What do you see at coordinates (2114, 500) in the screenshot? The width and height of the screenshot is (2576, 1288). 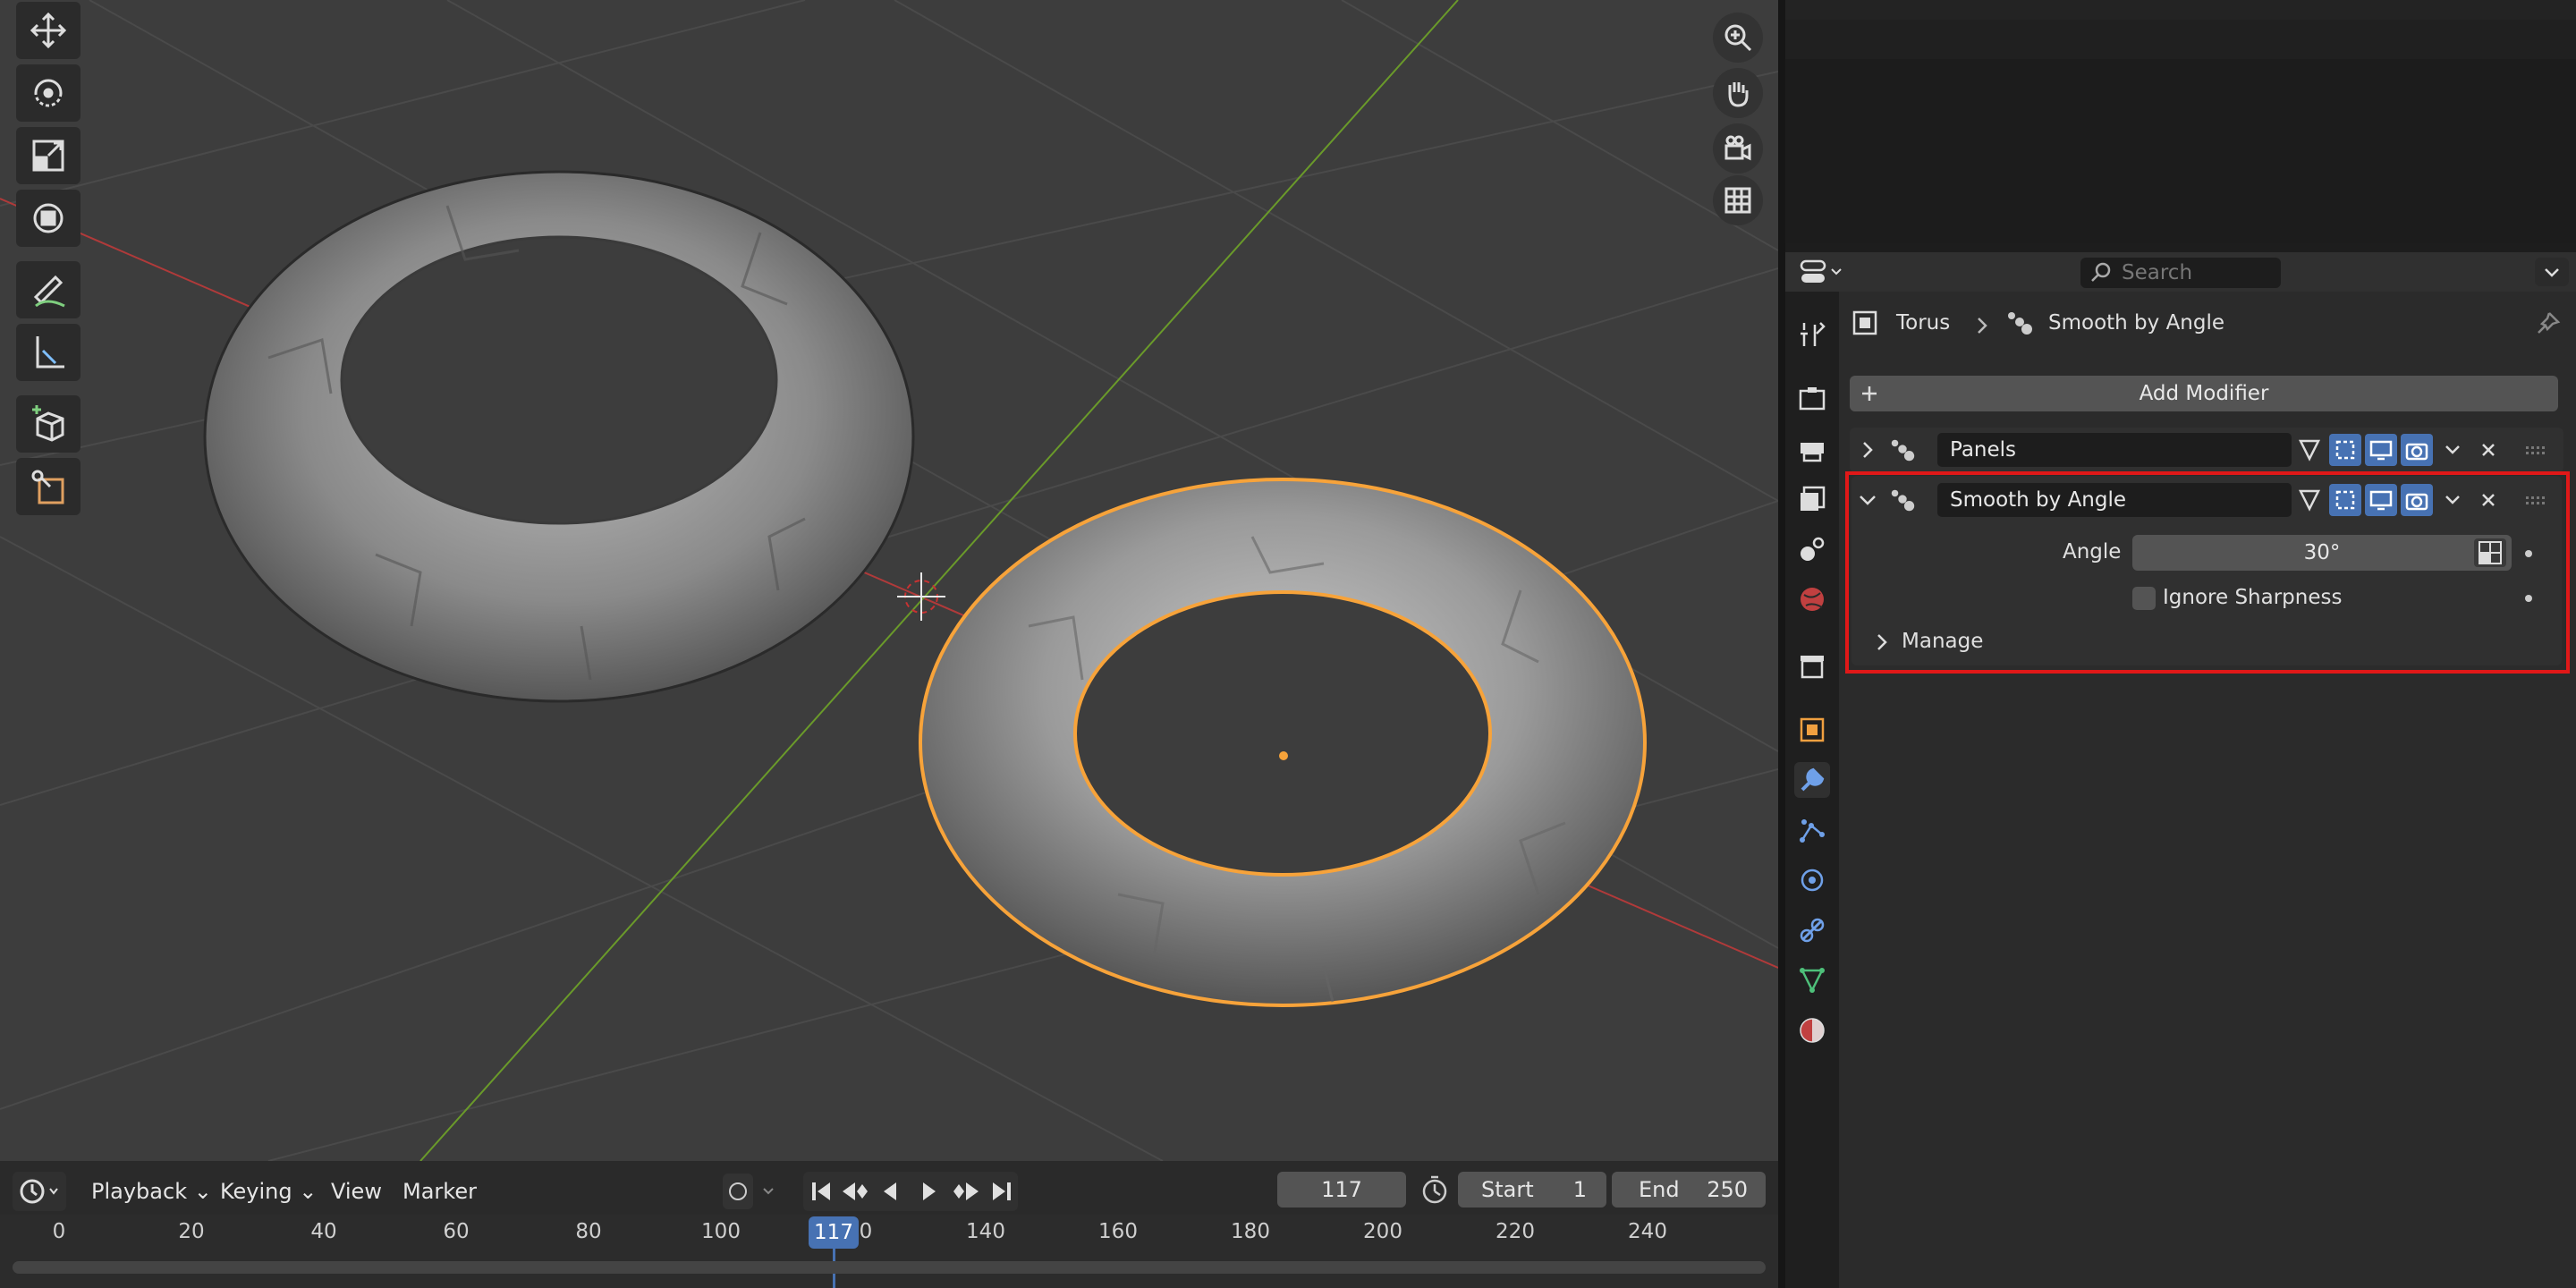 I see `modifier-name-field: Smooth by Angle` at bounding box center [2114, 500].